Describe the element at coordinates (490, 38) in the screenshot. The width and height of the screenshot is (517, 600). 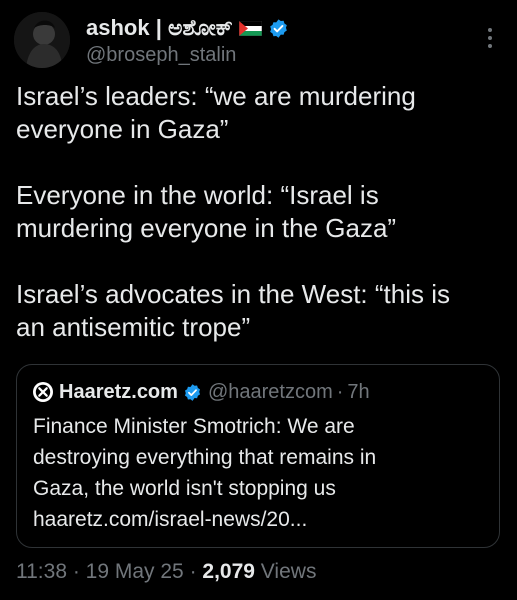
I see `more-options-icon` at that location.